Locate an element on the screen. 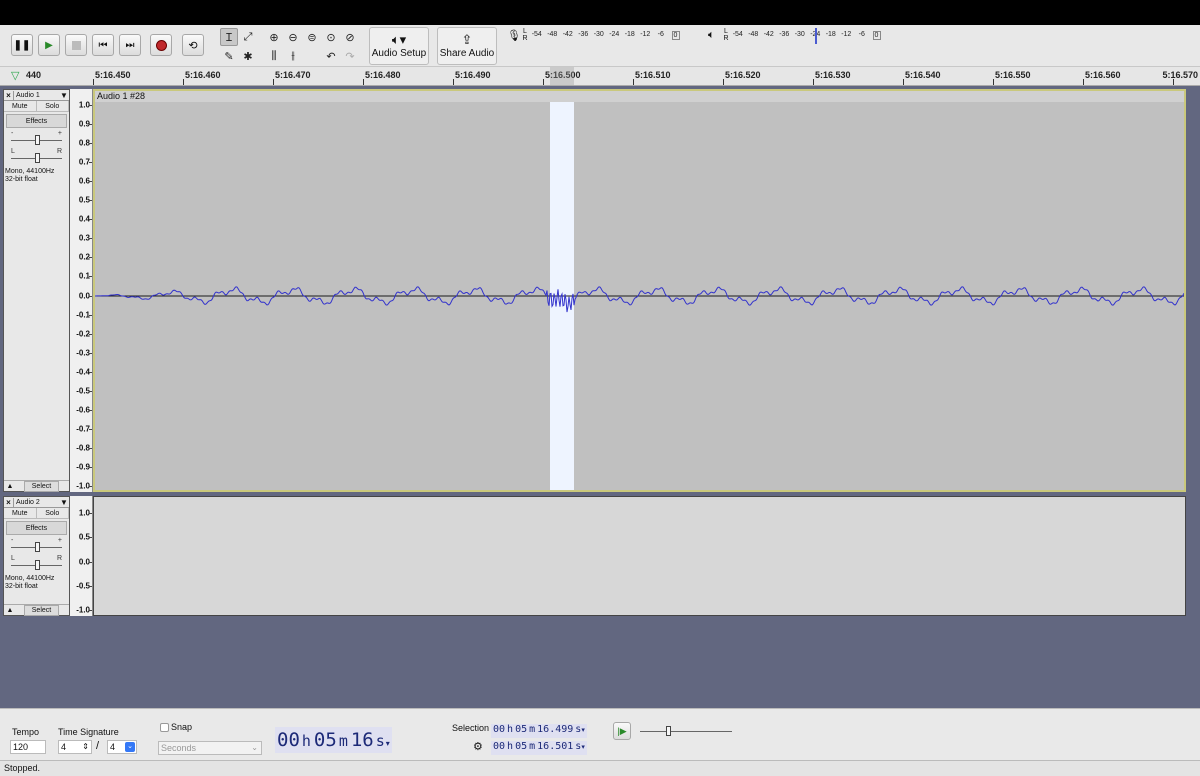 This screenshot has height=776, width=1200. meter-tick-label: -36 is located at coordinates (583, 34).